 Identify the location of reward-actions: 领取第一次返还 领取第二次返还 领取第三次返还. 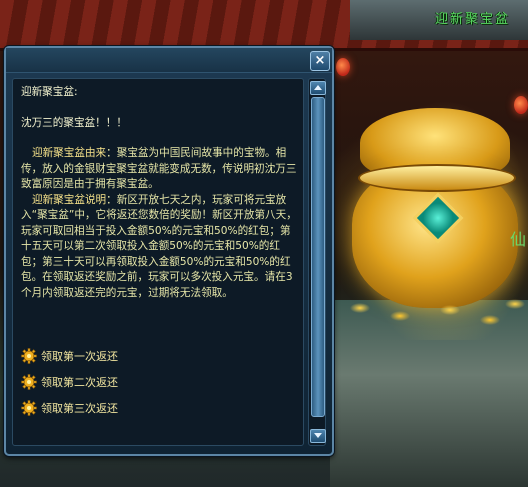
(159, 386).